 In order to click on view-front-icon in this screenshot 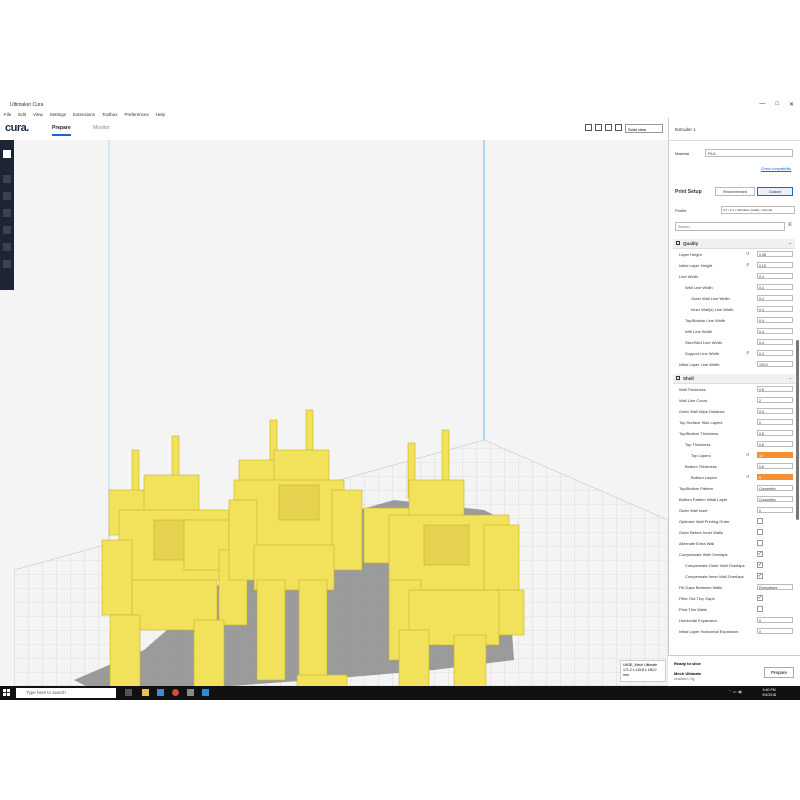, I will do `click(598, 127)`.